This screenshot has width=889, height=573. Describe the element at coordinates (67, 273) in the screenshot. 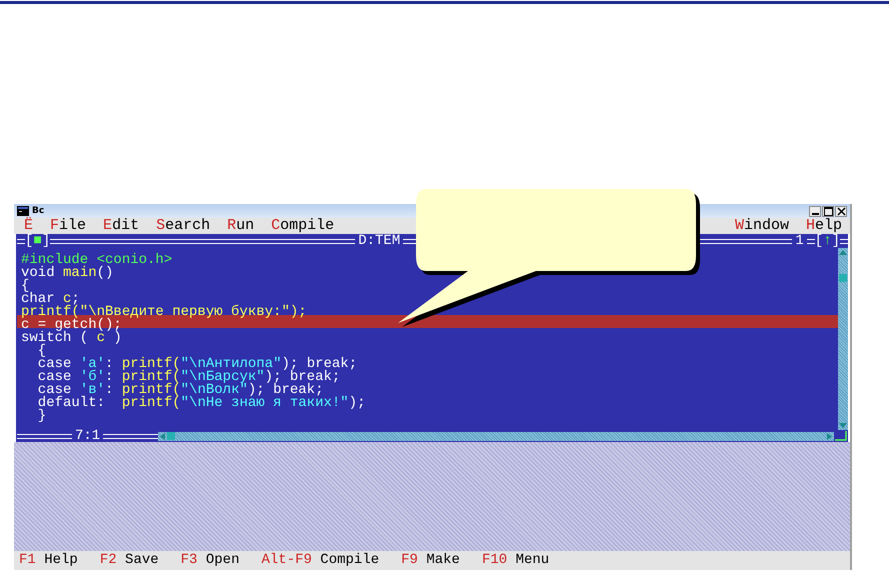

I see `code-line: void main()` at that location.